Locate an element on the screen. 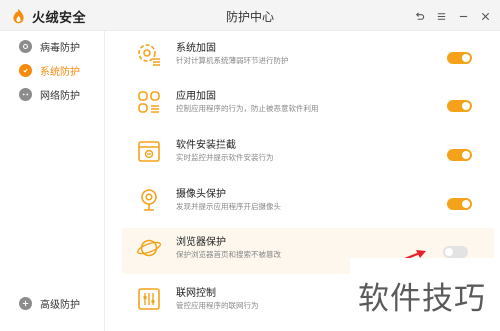 The image size is (500, 331). protection-row-app-hardening: 应用加固 控制应用程序的行为，防止被恶意软件利用 is located at coordinates (310, 105).